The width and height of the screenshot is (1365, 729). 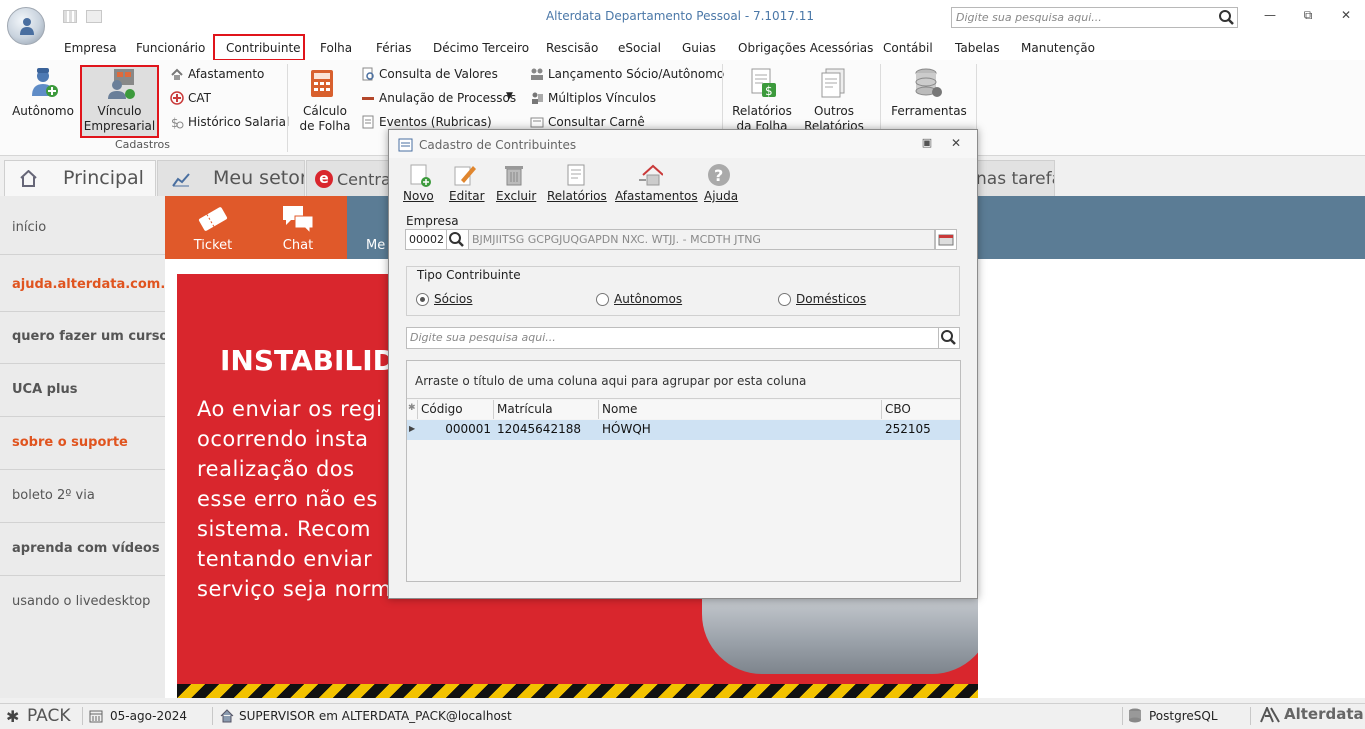 What do you see at coordinates (308, 360) in the screenshot?
I see `banner-title: INSTABILID` at bounding box center [308, 360].